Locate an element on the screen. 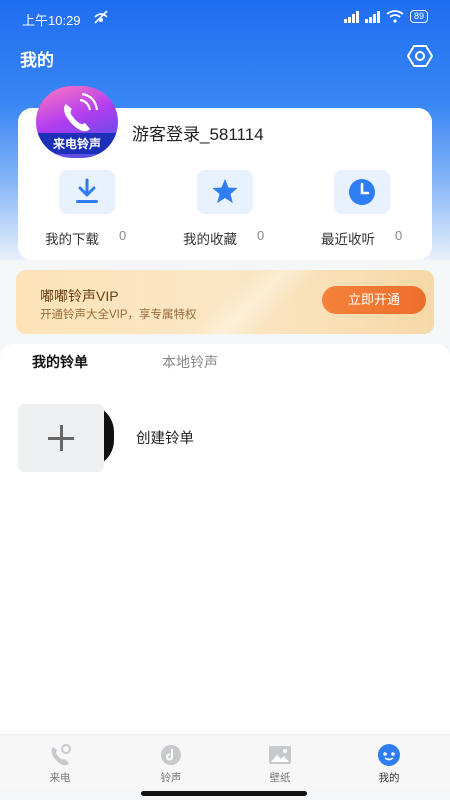 The image size is (450, 800). create-playlist-button is located at coordinates (61, 438).